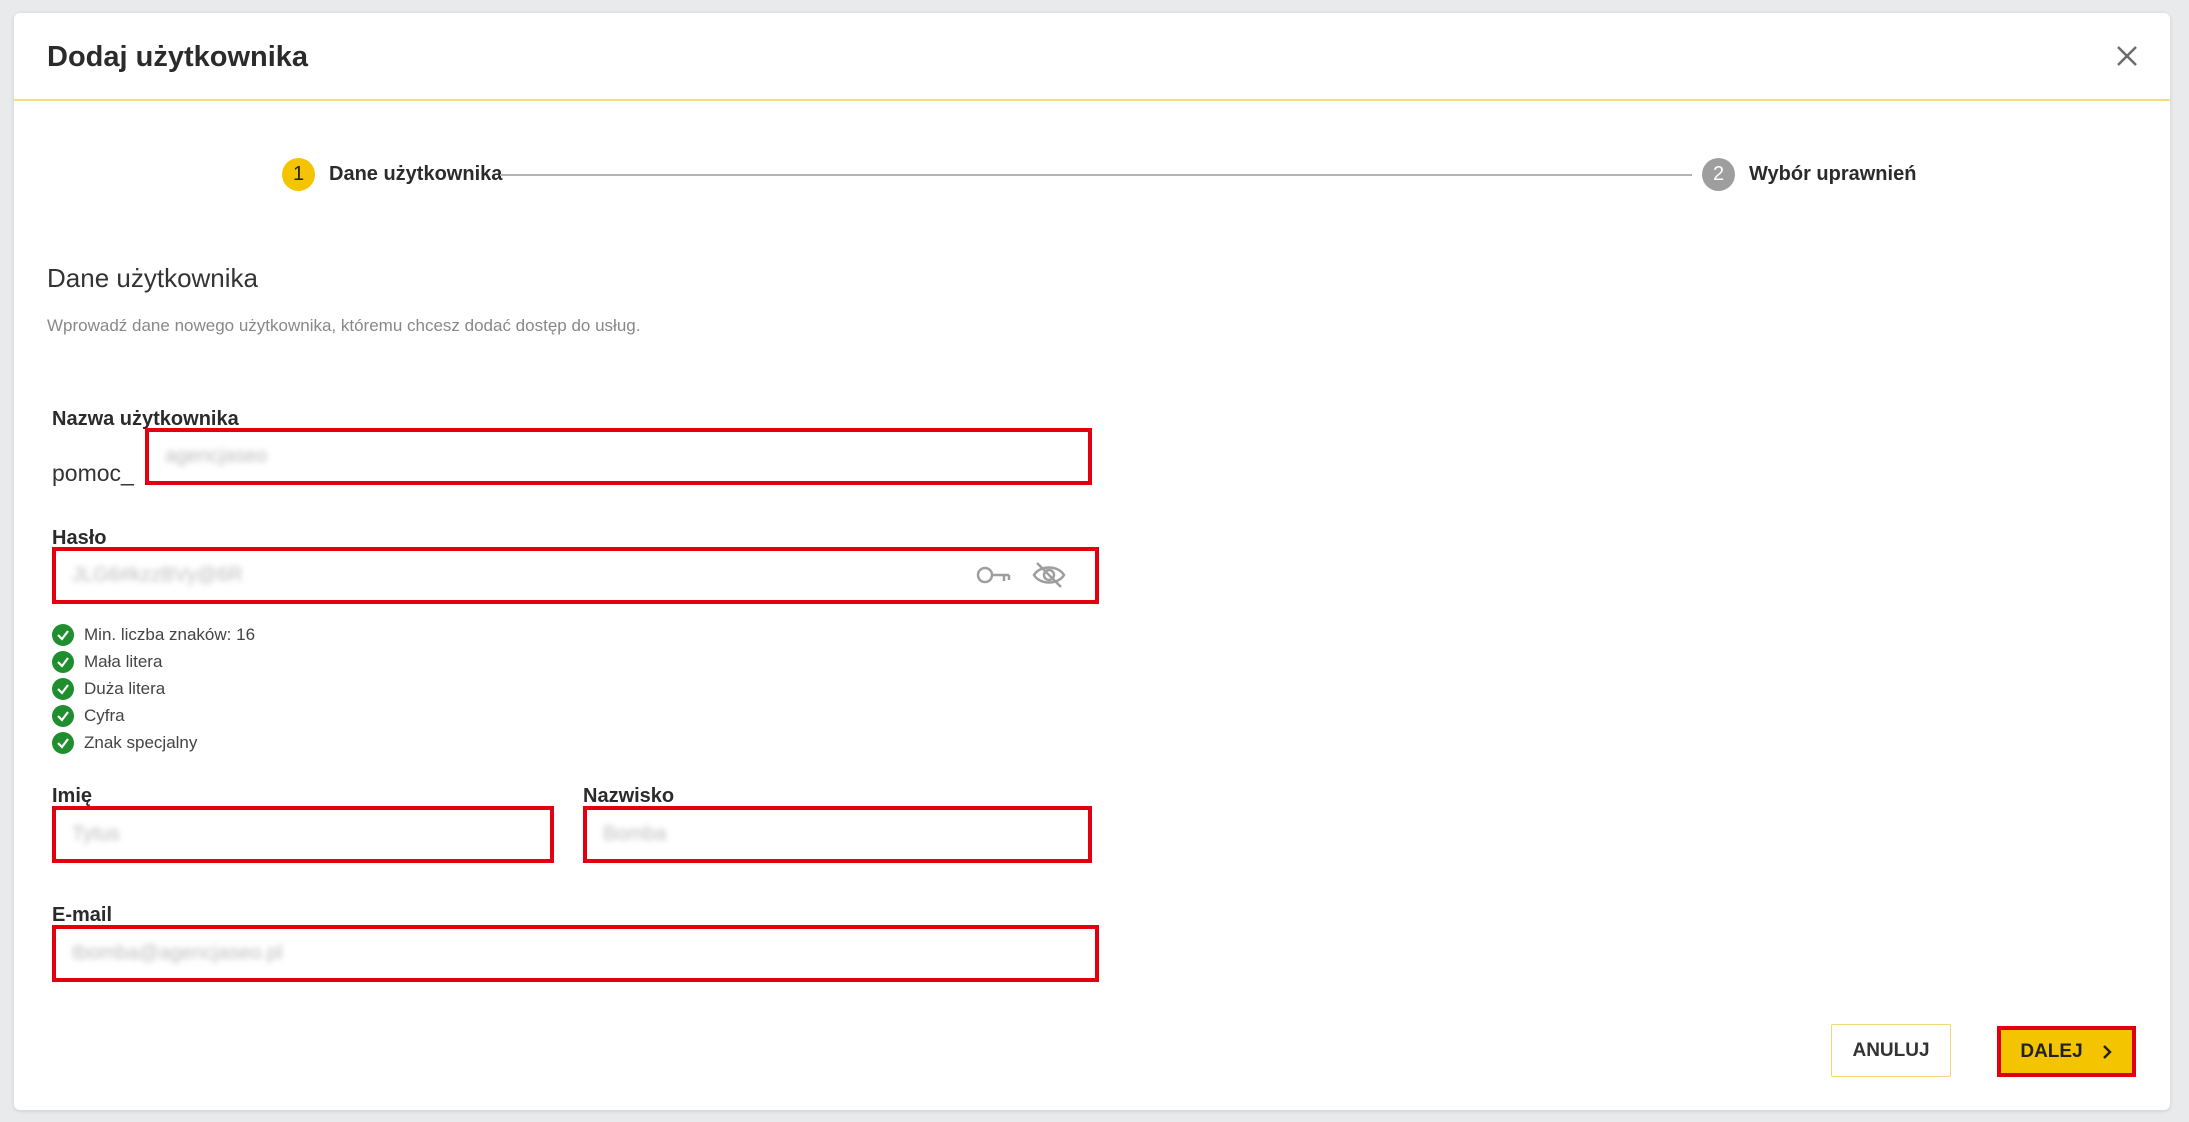 The image size is (2189, 1122). I want to click on password-value: JLG6#kzzBVy@6R, so click(157, 575).